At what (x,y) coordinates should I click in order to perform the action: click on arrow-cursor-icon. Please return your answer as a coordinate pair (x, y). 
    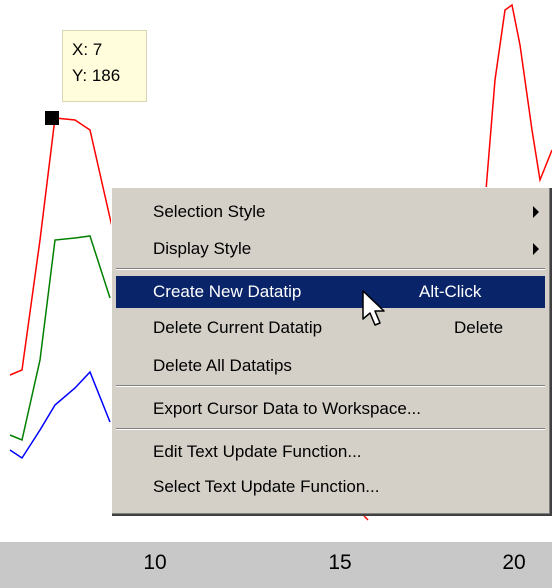
    Looking at the image, I should click on (373, 308).